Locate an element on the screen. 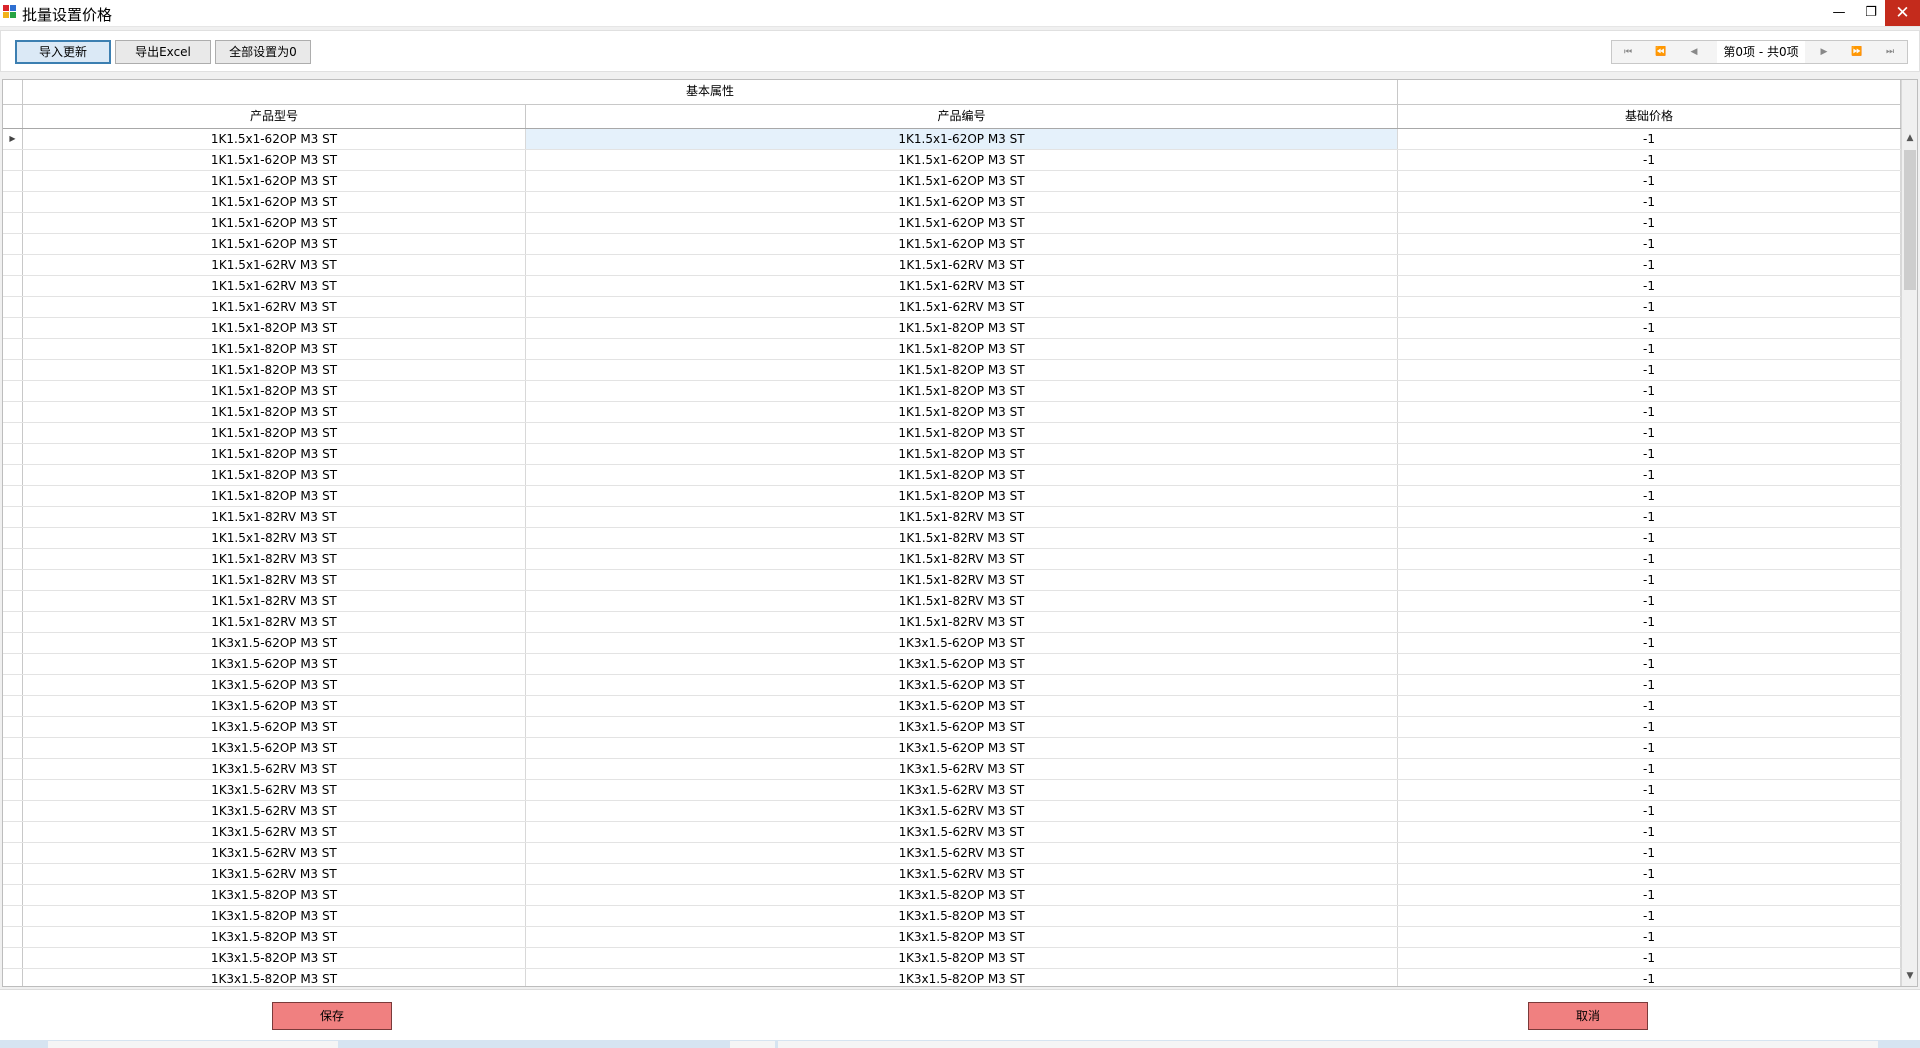  prev-page-icon: ⏪ is located at coordinates (1661, 52).